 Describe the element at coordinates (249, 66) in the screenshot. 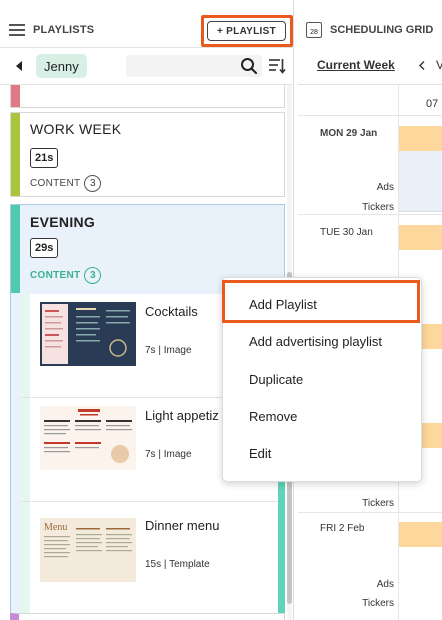

I see `search-icon` at that location.